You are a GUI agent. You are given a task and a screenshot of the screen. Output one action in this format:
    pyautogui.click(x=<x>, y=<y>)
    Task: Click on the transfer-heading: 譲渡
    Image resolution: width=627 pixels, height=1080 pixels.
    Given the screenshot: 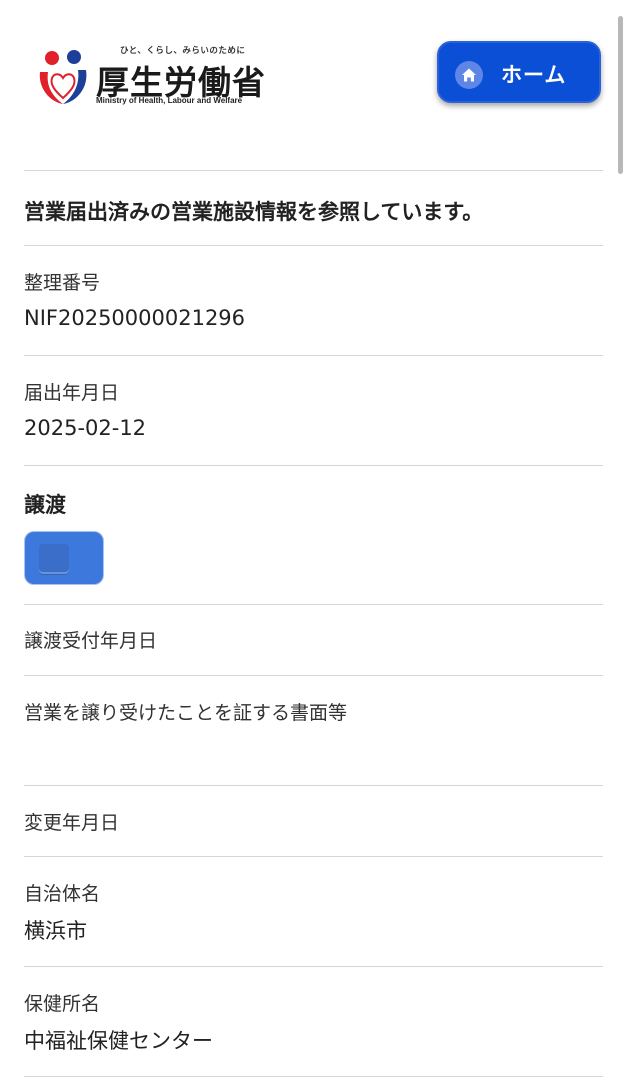 What is the action you would take?
    pyautogui.click(x=45, y=505)
    